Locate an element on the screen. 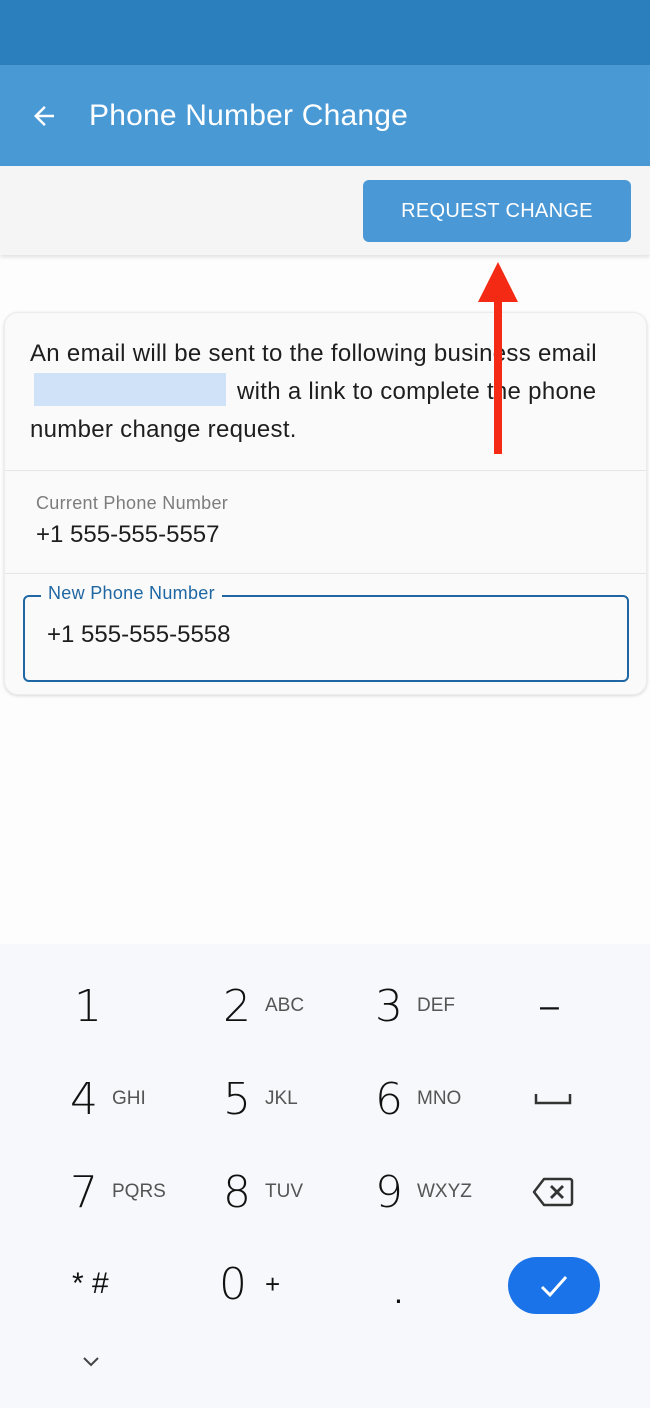 Image resolution: width=650 pixels, height=1408 pixels. done-button is located at coordinates (554, 1285).